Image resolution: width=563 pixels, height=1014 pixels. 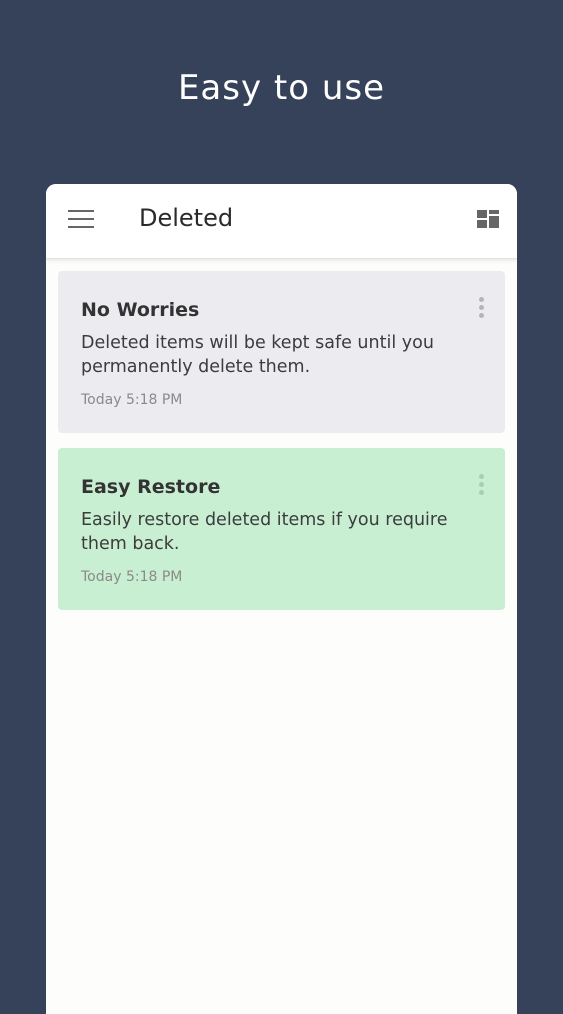 I want to click on note-title: No Worries, so click(x=140, y=310).